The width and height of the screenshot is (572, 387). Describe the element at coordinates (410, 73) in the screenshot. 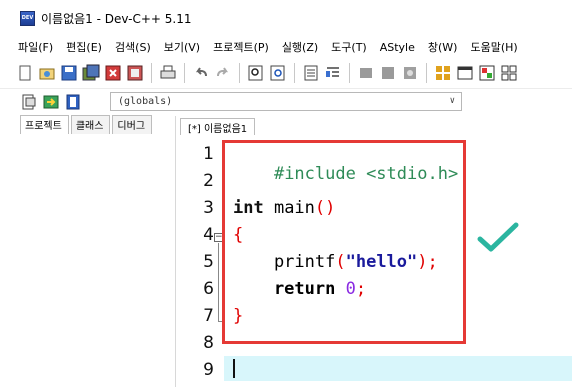

I see `compile-run-icon` at that location.